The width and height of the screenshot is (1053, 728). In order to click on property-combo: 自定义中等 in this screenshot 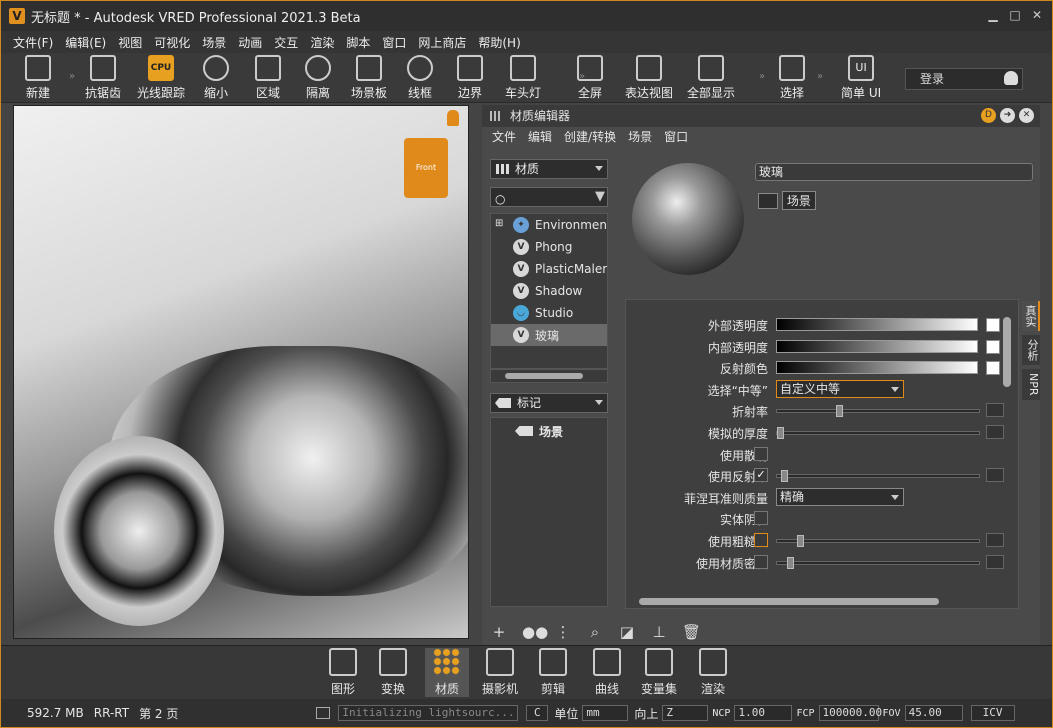, I will do `click(840, 388)`.